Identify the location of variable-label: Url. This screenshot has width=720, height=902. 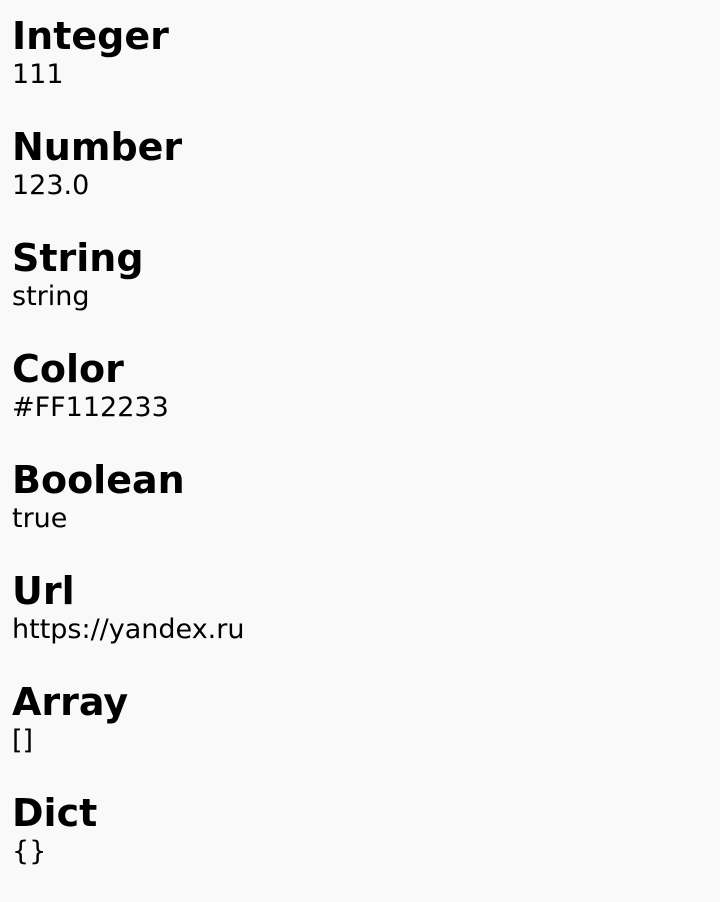
(43, 591).